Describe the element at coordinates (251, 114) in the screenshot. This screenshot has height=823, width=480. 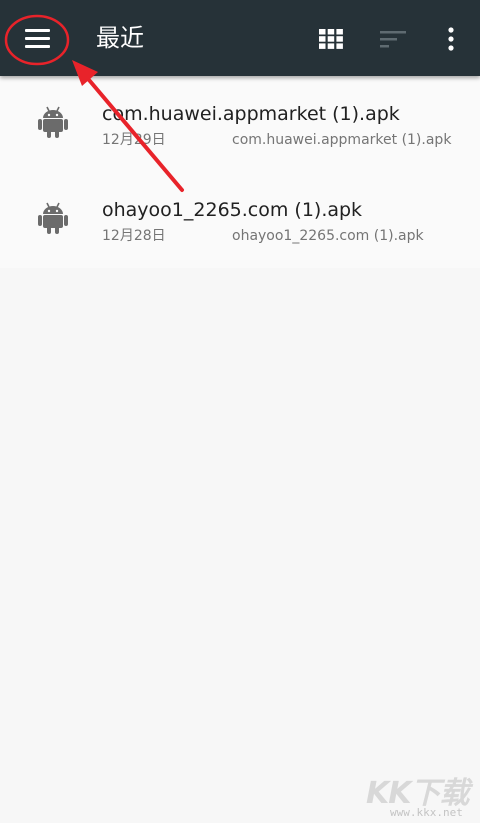
I see `file-name: com.huawei.appmarket (1).apk` at that location.